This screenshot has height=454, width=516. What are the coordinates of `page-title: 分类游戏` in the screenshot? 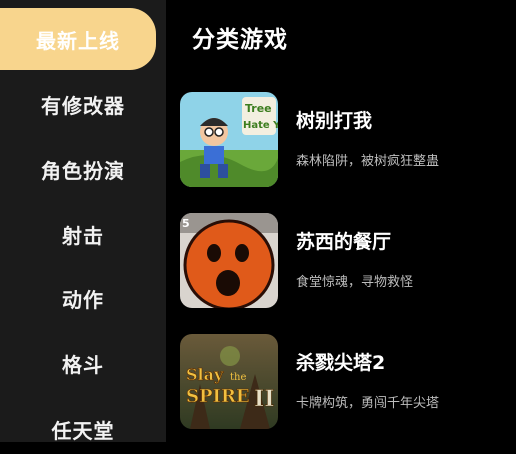 It's located at (240, 40).